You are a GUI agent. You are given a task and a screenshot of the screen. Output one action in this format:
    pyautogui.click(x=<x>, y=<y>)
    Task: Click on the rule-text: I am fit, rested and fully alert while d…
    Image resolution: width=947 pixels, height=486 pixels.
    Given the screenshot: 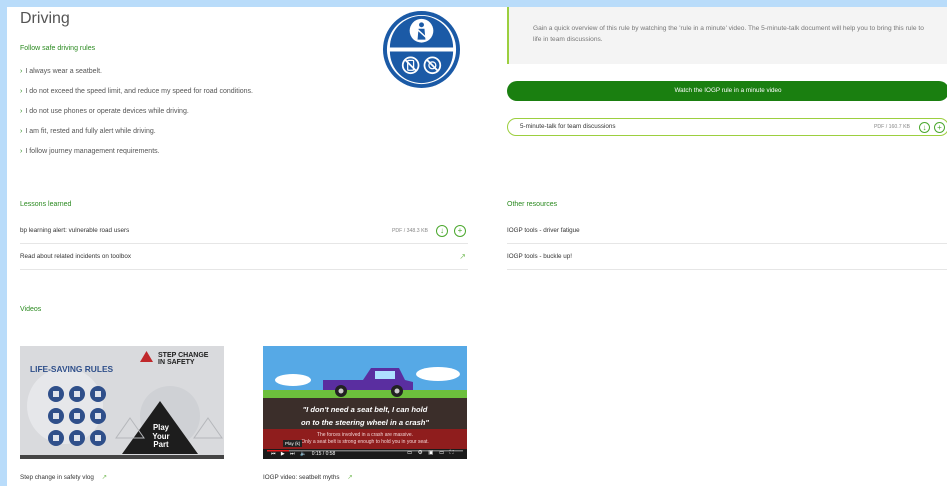 What is the action you would take?
    pyautogui.click(x=90, y=131)
    